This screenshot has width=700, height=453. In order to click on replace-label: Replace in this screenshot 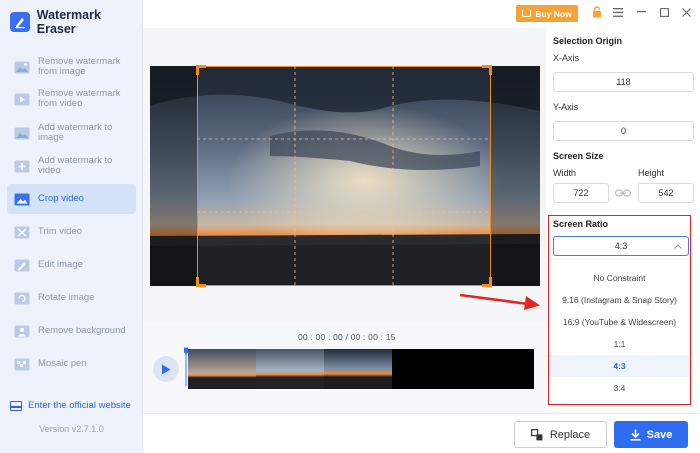, I will do `click(570, 434)`.